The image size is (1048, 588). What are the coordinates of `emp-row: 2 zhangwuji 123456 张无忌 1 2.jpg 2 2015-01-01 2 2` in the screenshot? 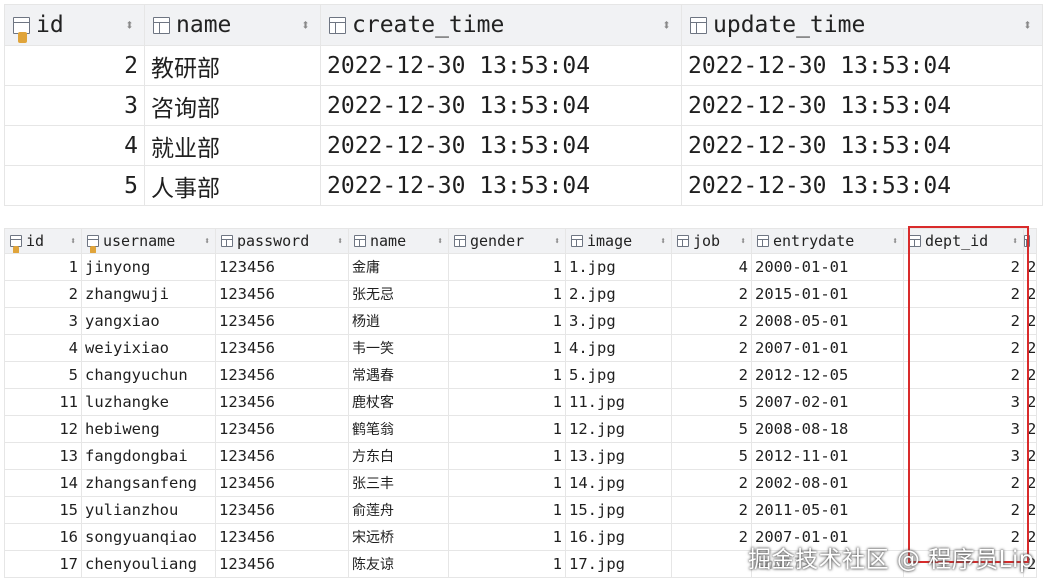 It's located at (521, 294).